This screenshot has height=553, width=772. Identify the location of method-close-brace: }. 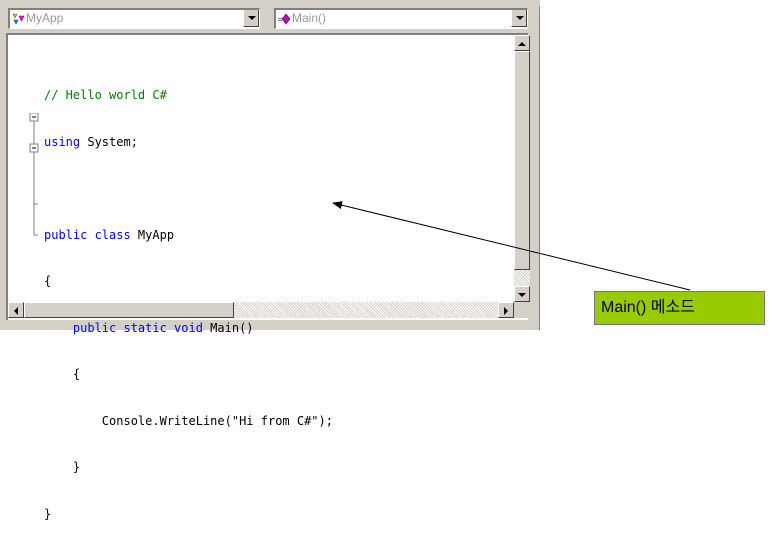
(76, 467).